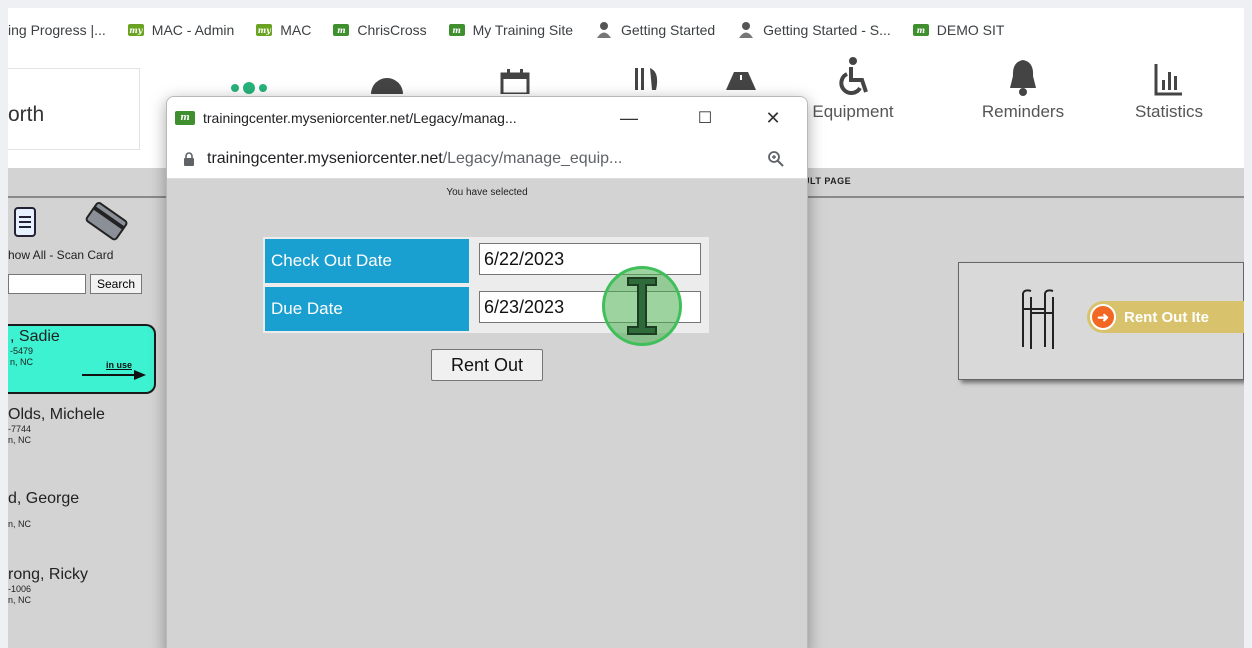  I want to click on client-phone: -7744, so click(20, 429).